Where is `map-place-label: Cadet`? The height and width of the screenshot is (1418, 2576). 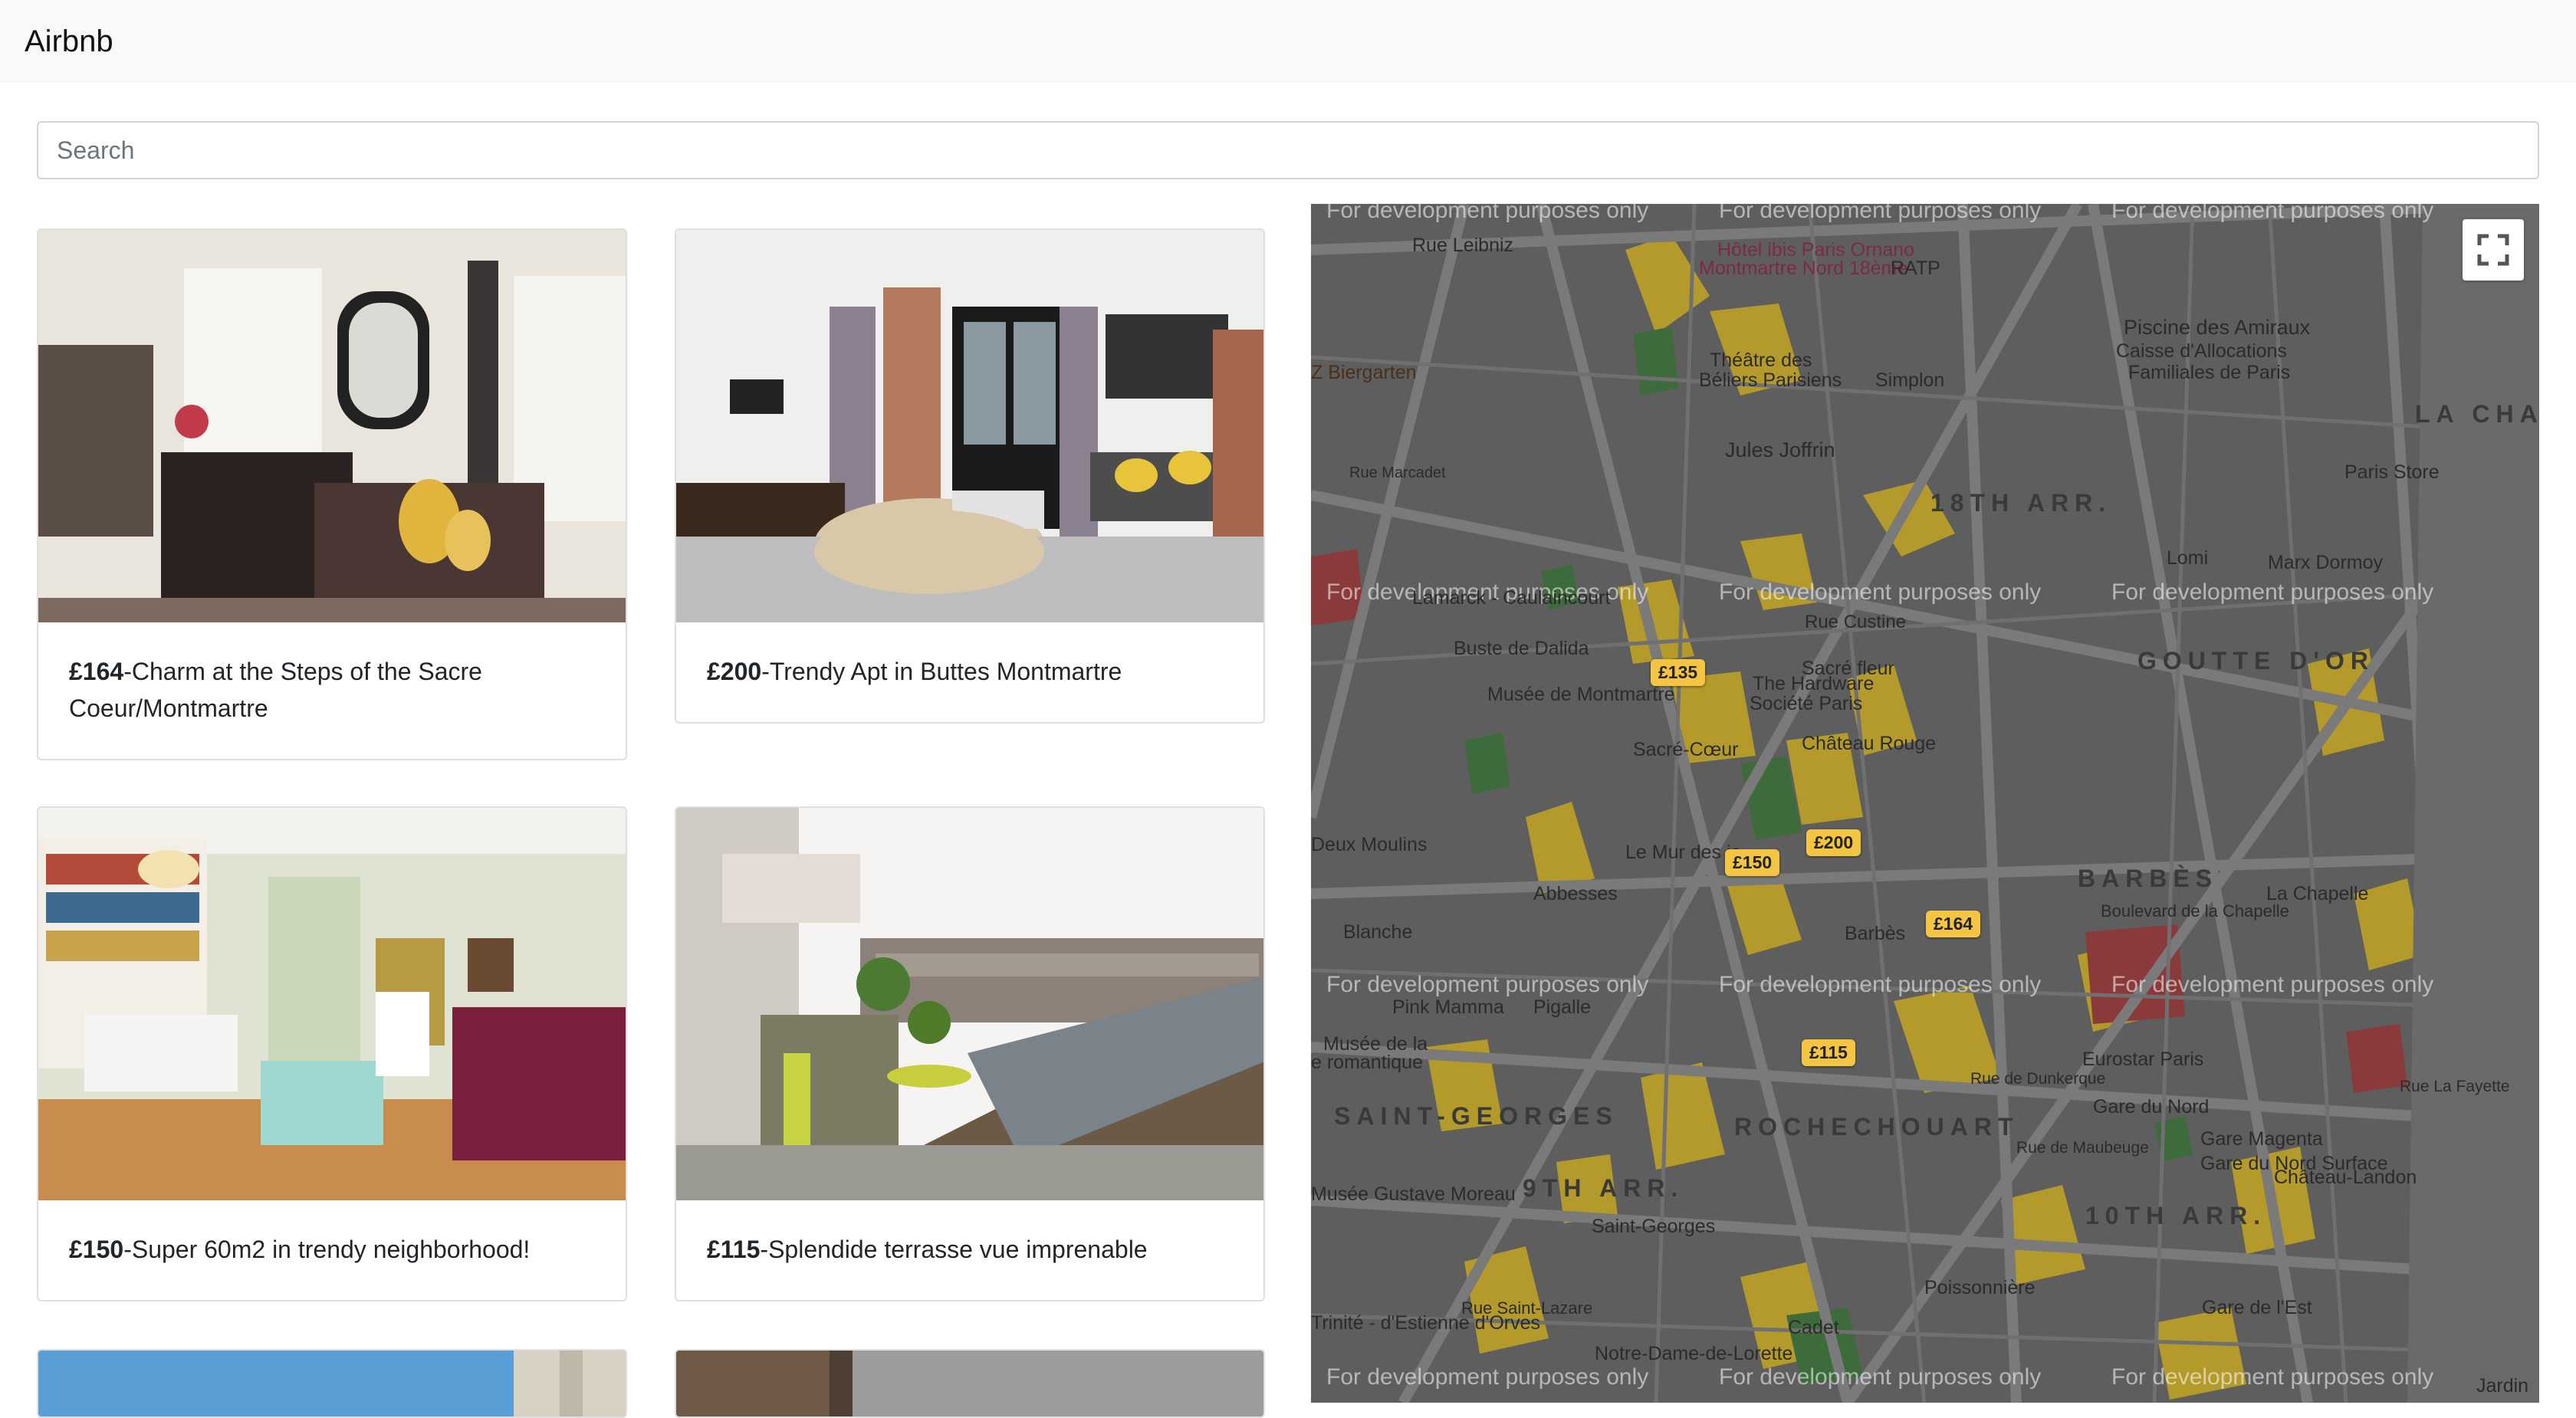
map-place-label: Cadet is located at coordinates (1813, 1327).